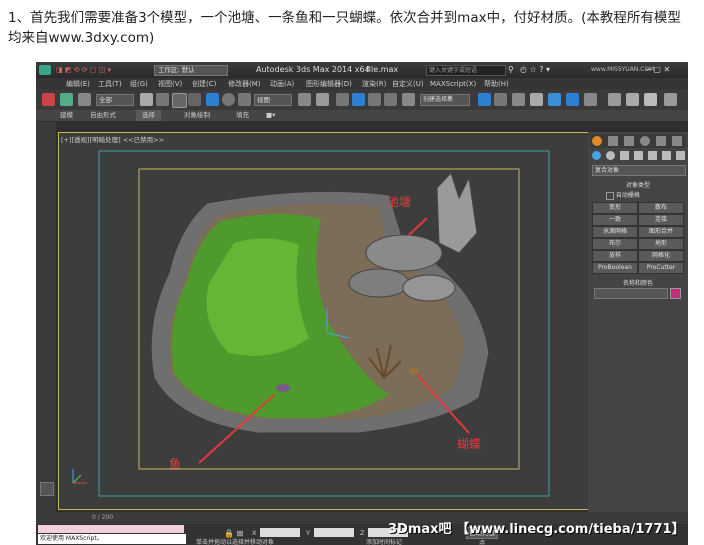  Describe the element at coordinates (179, 100) in the screenshot. I see `rect-select-icon` at that location.